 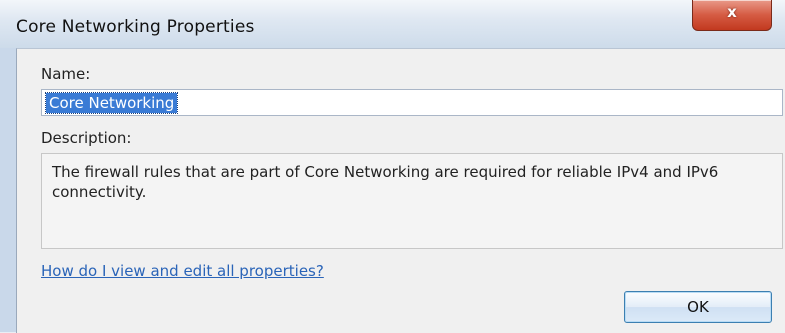 I want to click on title-bar: Core Networking Properties x, so click(x=392, y=24).